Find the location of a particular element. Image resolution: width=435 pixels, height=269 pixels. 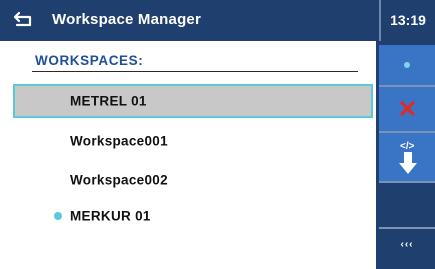

section-divider is located at coordinates (195, 71).